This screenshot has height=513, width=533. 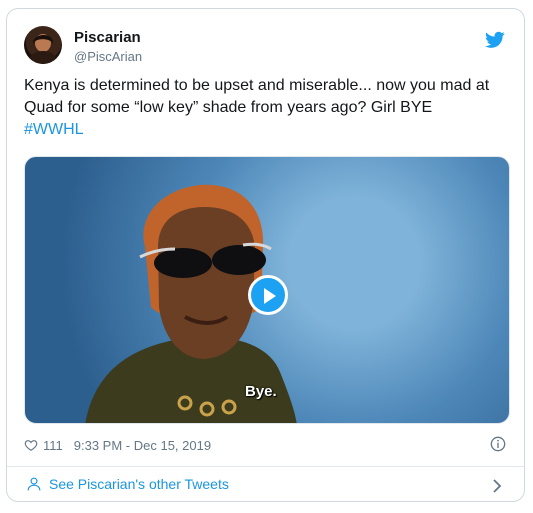 What do you see at coordinates (261, 391) in the screenshot?
I see `video-caption: Bye.` at bounding box center [261, 391].